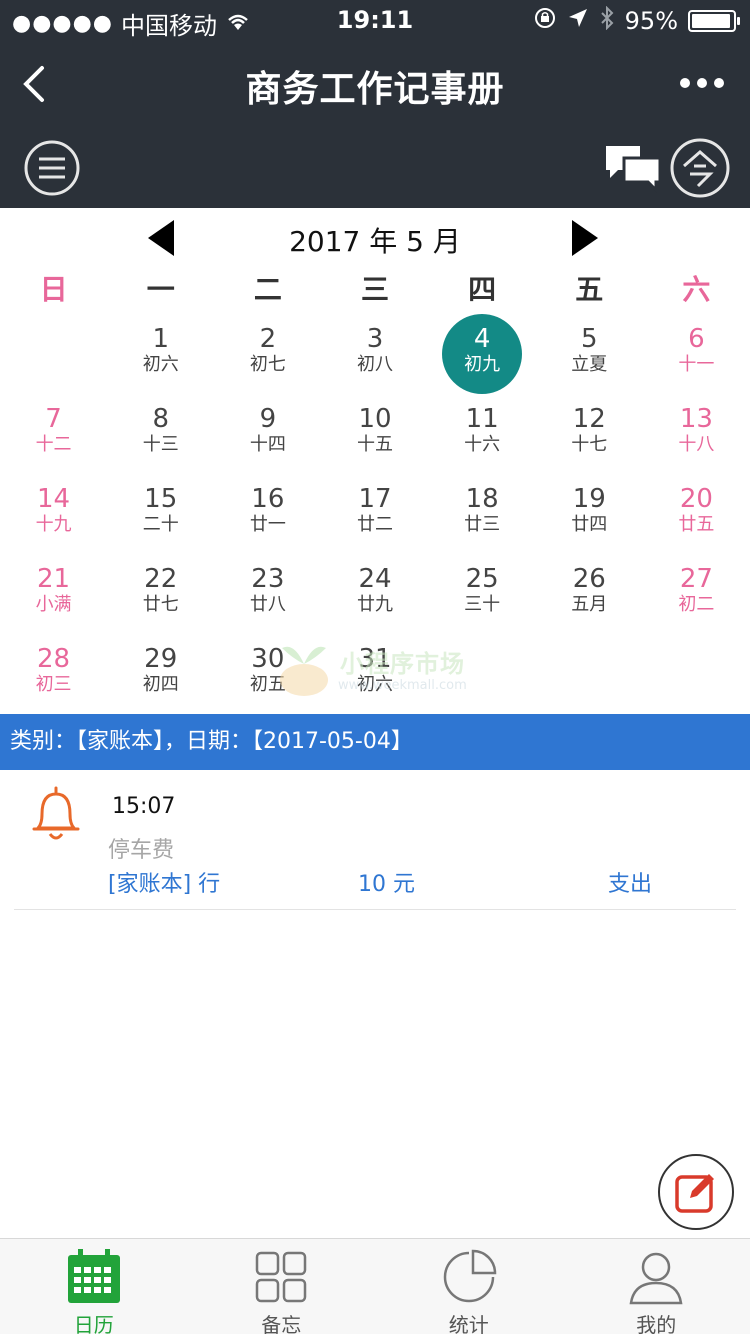 This screenshot has height=1334, width=750. I want to click on battery-icon, so click(714, 21).